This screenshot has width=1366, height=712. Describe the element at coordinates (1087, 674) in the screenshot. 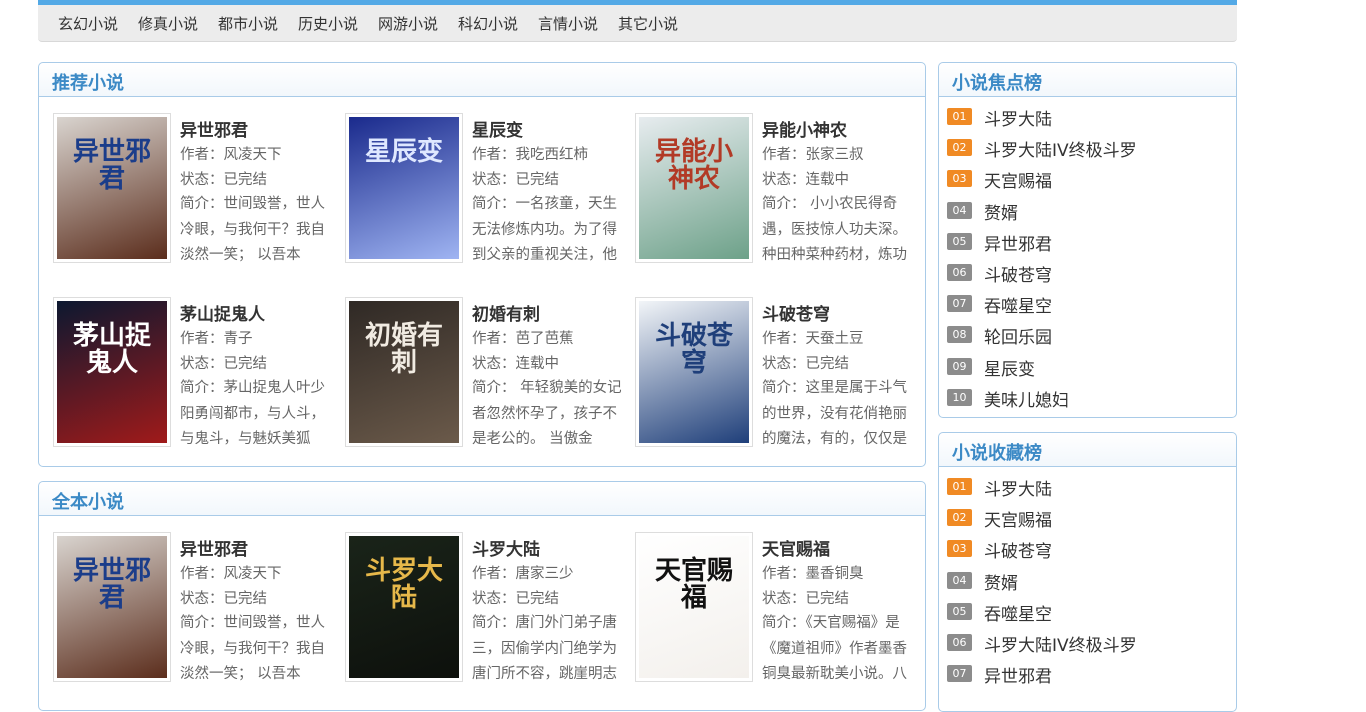

I see `ranking-item: 07 异世邪君` at that location.